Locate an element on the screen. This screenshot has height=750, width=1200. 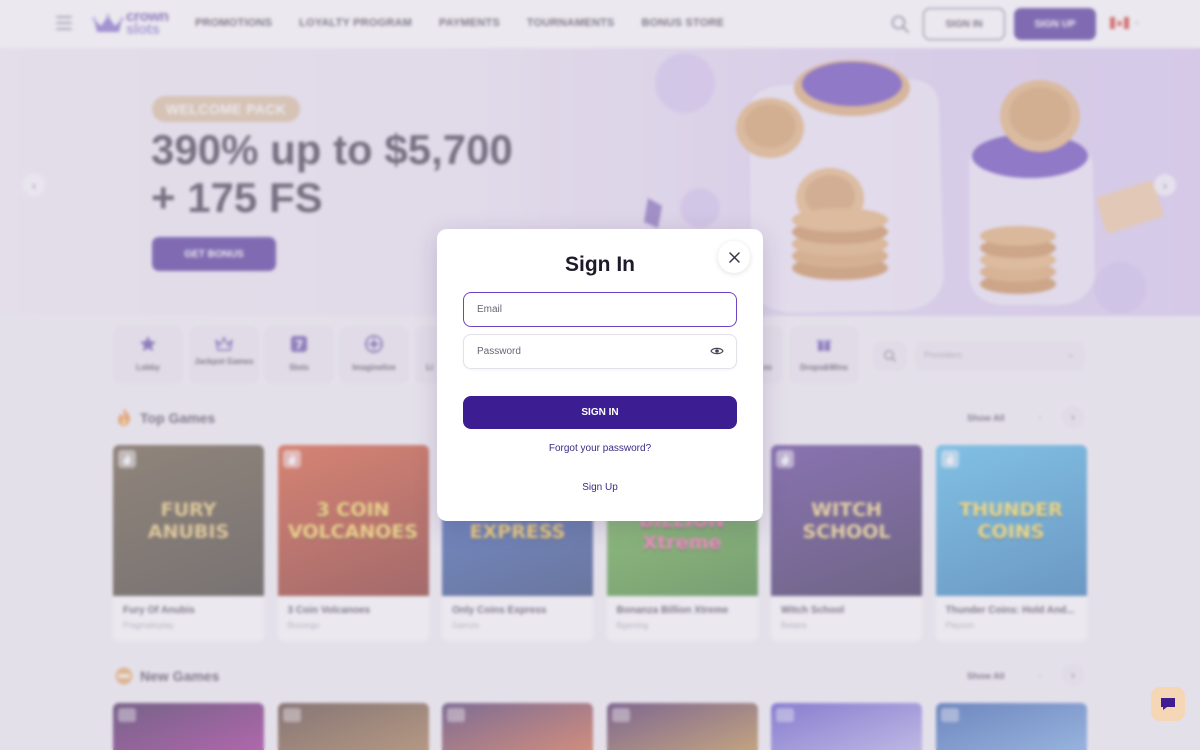
password-field is located at coordinates (600, 351).